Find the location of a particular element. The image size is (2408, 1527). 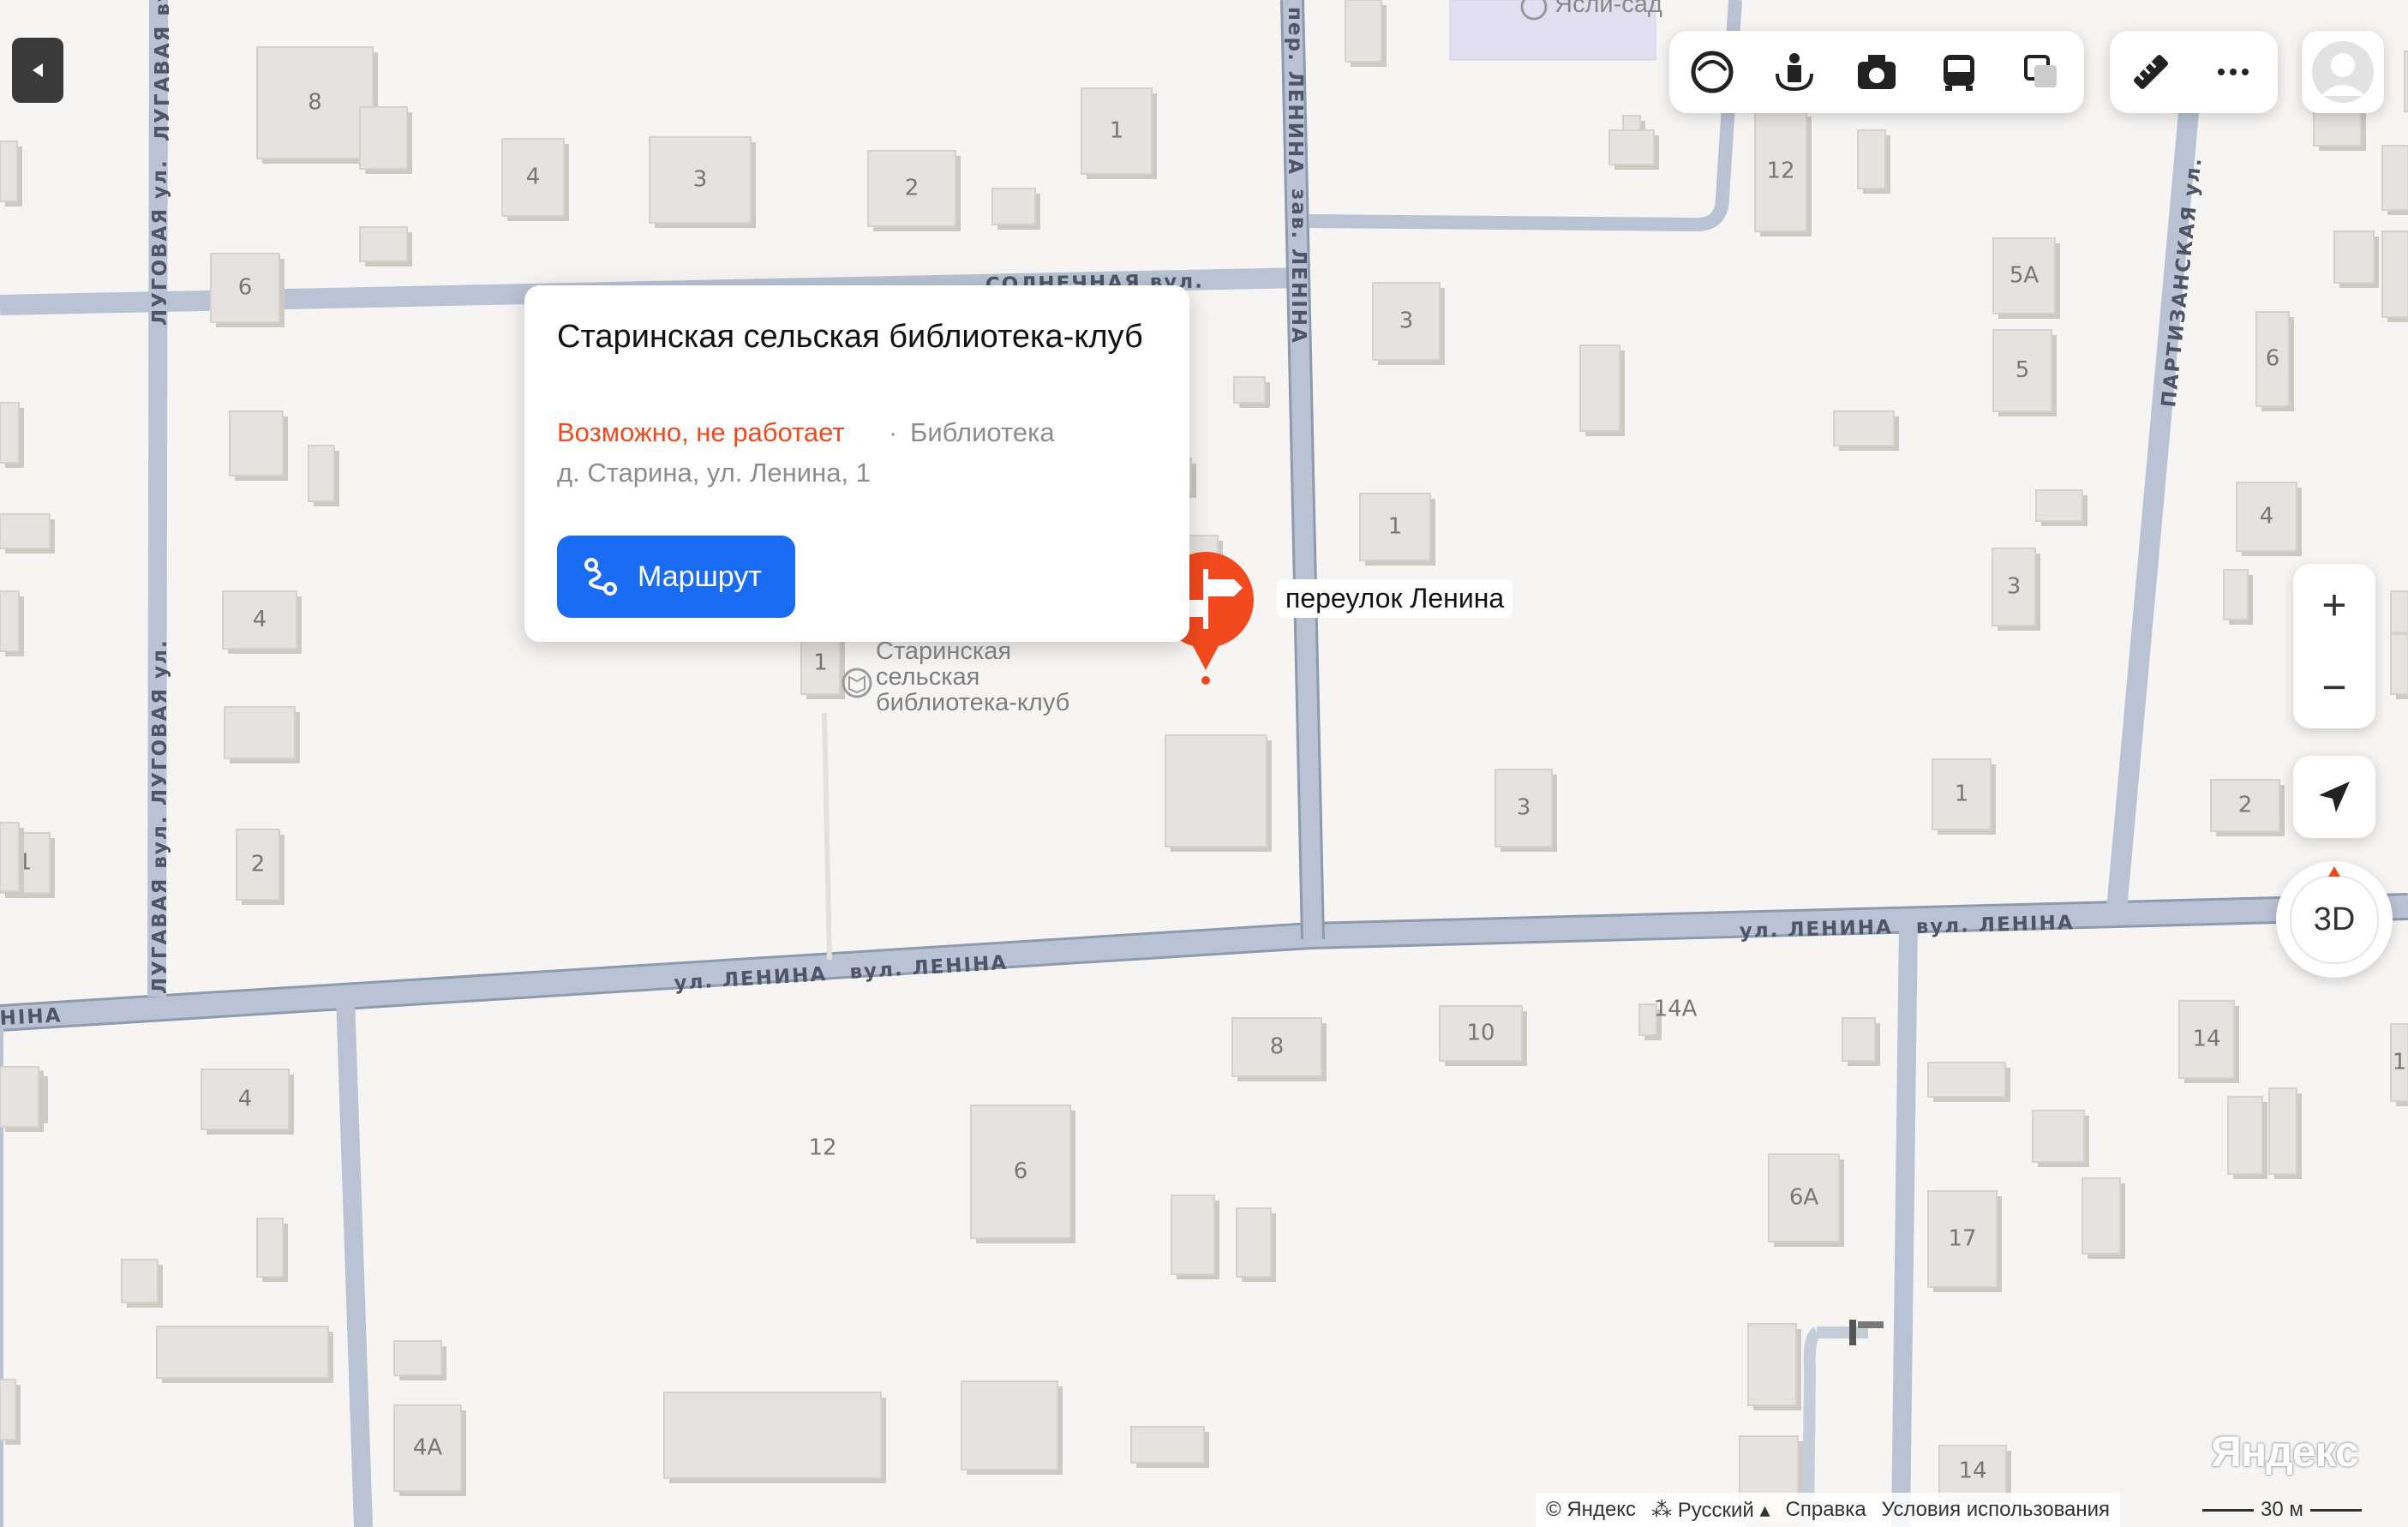

alice-icon is located at coordinates (1712, 72).